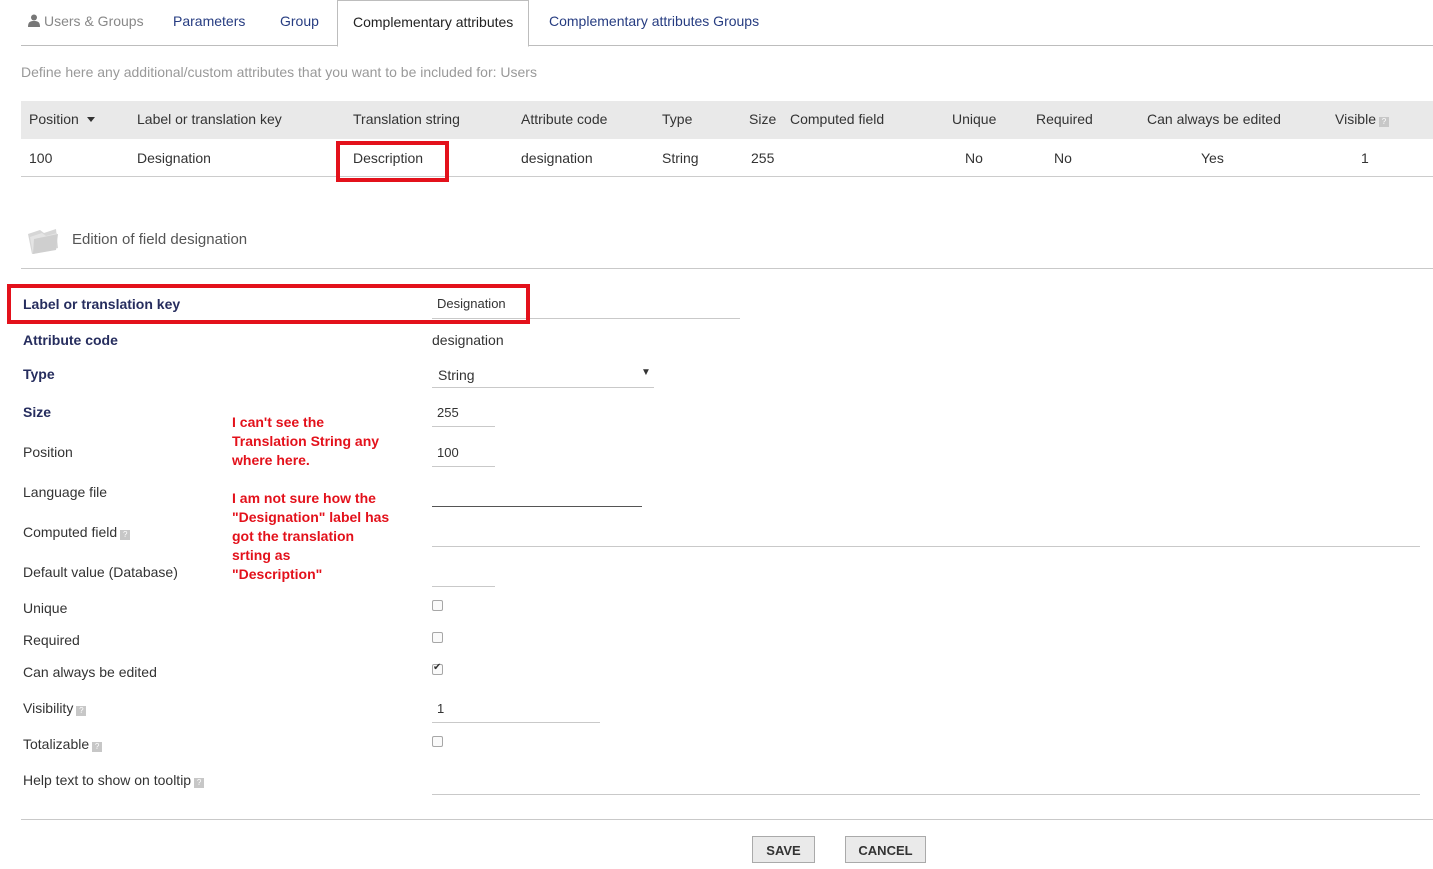 Image resolution: width=1433 pixels, height=869 pixels. What do you see at coordinates (70, 532) in the screenshot?
I see `computed-field-label-text: Computed field` at bounding box center [70, 532].